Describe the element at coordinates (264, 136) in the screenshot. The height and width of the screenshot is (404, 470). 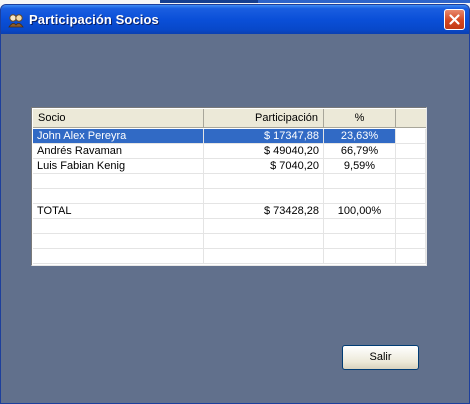
I see `cell-participacion: $ 17347,88` at that location.